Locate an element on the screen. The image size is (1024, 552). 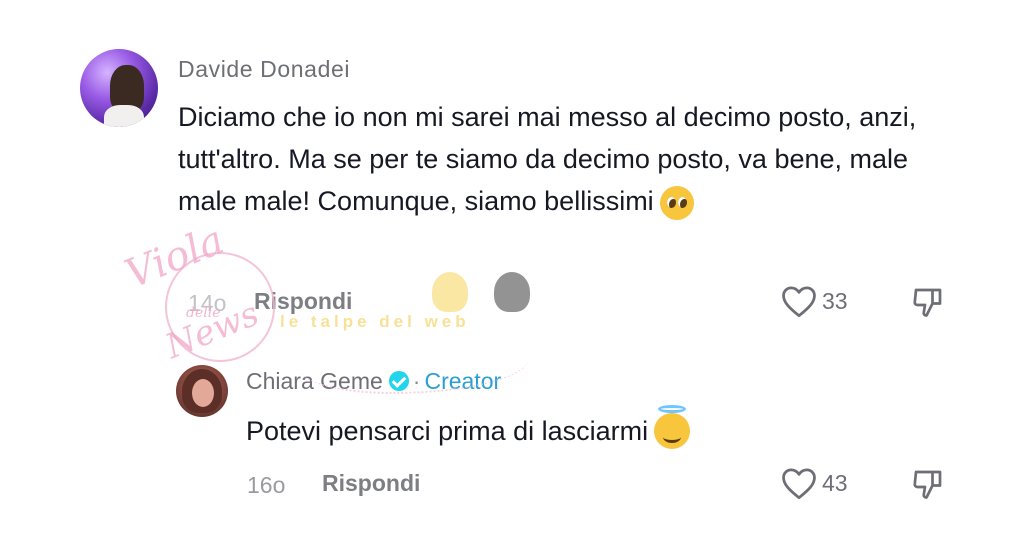
watermark-band-text: le talpe del web is located at coordinates (375, 321).